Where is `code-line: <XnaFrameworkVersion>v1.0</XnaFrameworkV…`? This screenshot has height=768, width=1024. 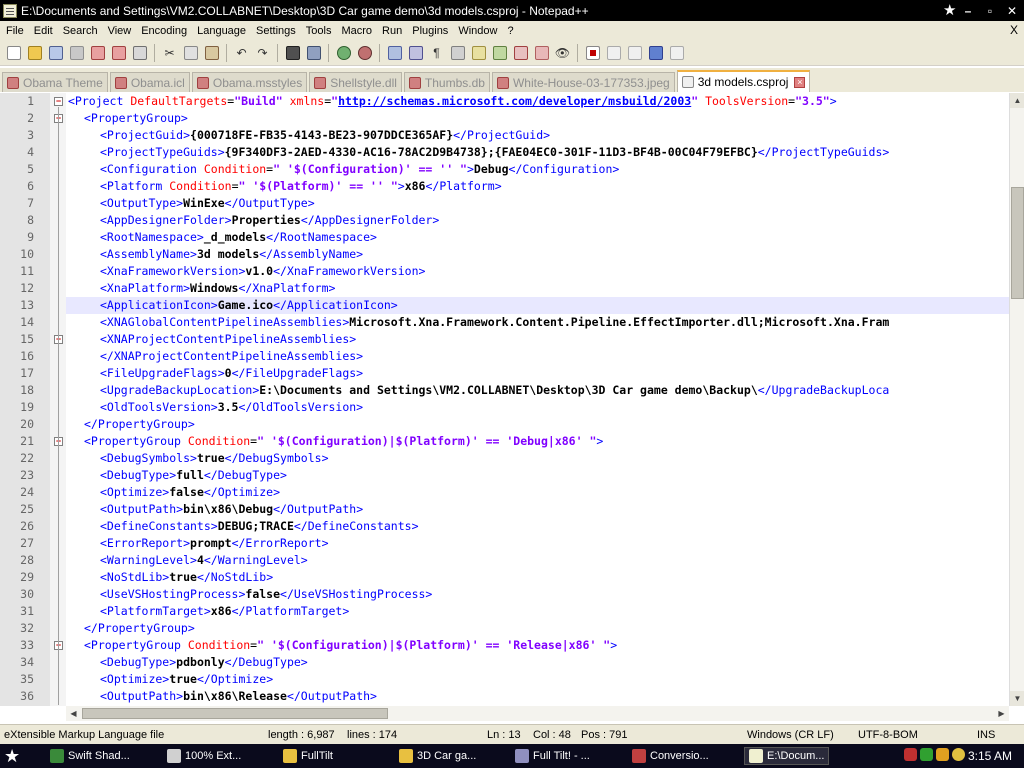
code-line: <XnaFrameworkVersion>v1.0</XnaFrameworkV… is located at coordinates (537, 271).